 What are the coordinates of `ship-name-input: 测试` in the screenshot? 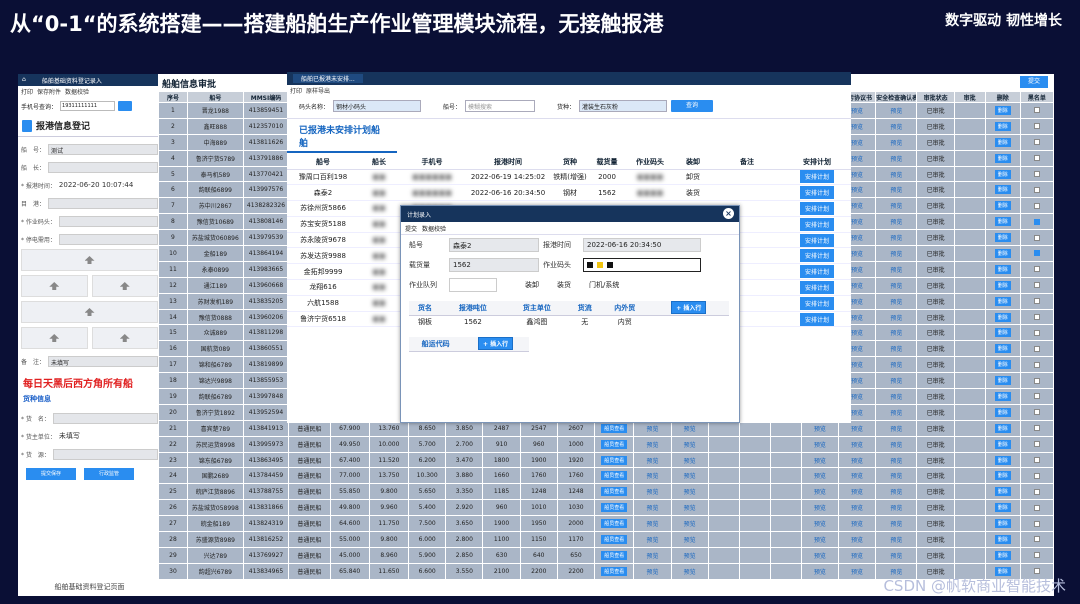 It's located at (103, 149).